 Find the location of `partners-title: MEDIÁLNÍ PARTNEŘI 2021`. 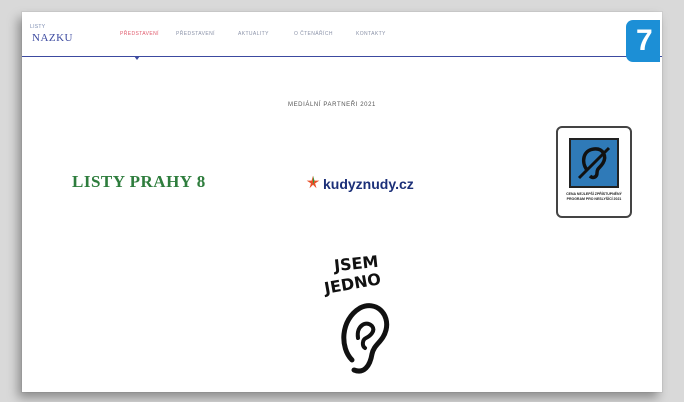

partners-title: MEDIÁLNÍ PARTNEŘI 2021 is located at coordinates (331, 105).